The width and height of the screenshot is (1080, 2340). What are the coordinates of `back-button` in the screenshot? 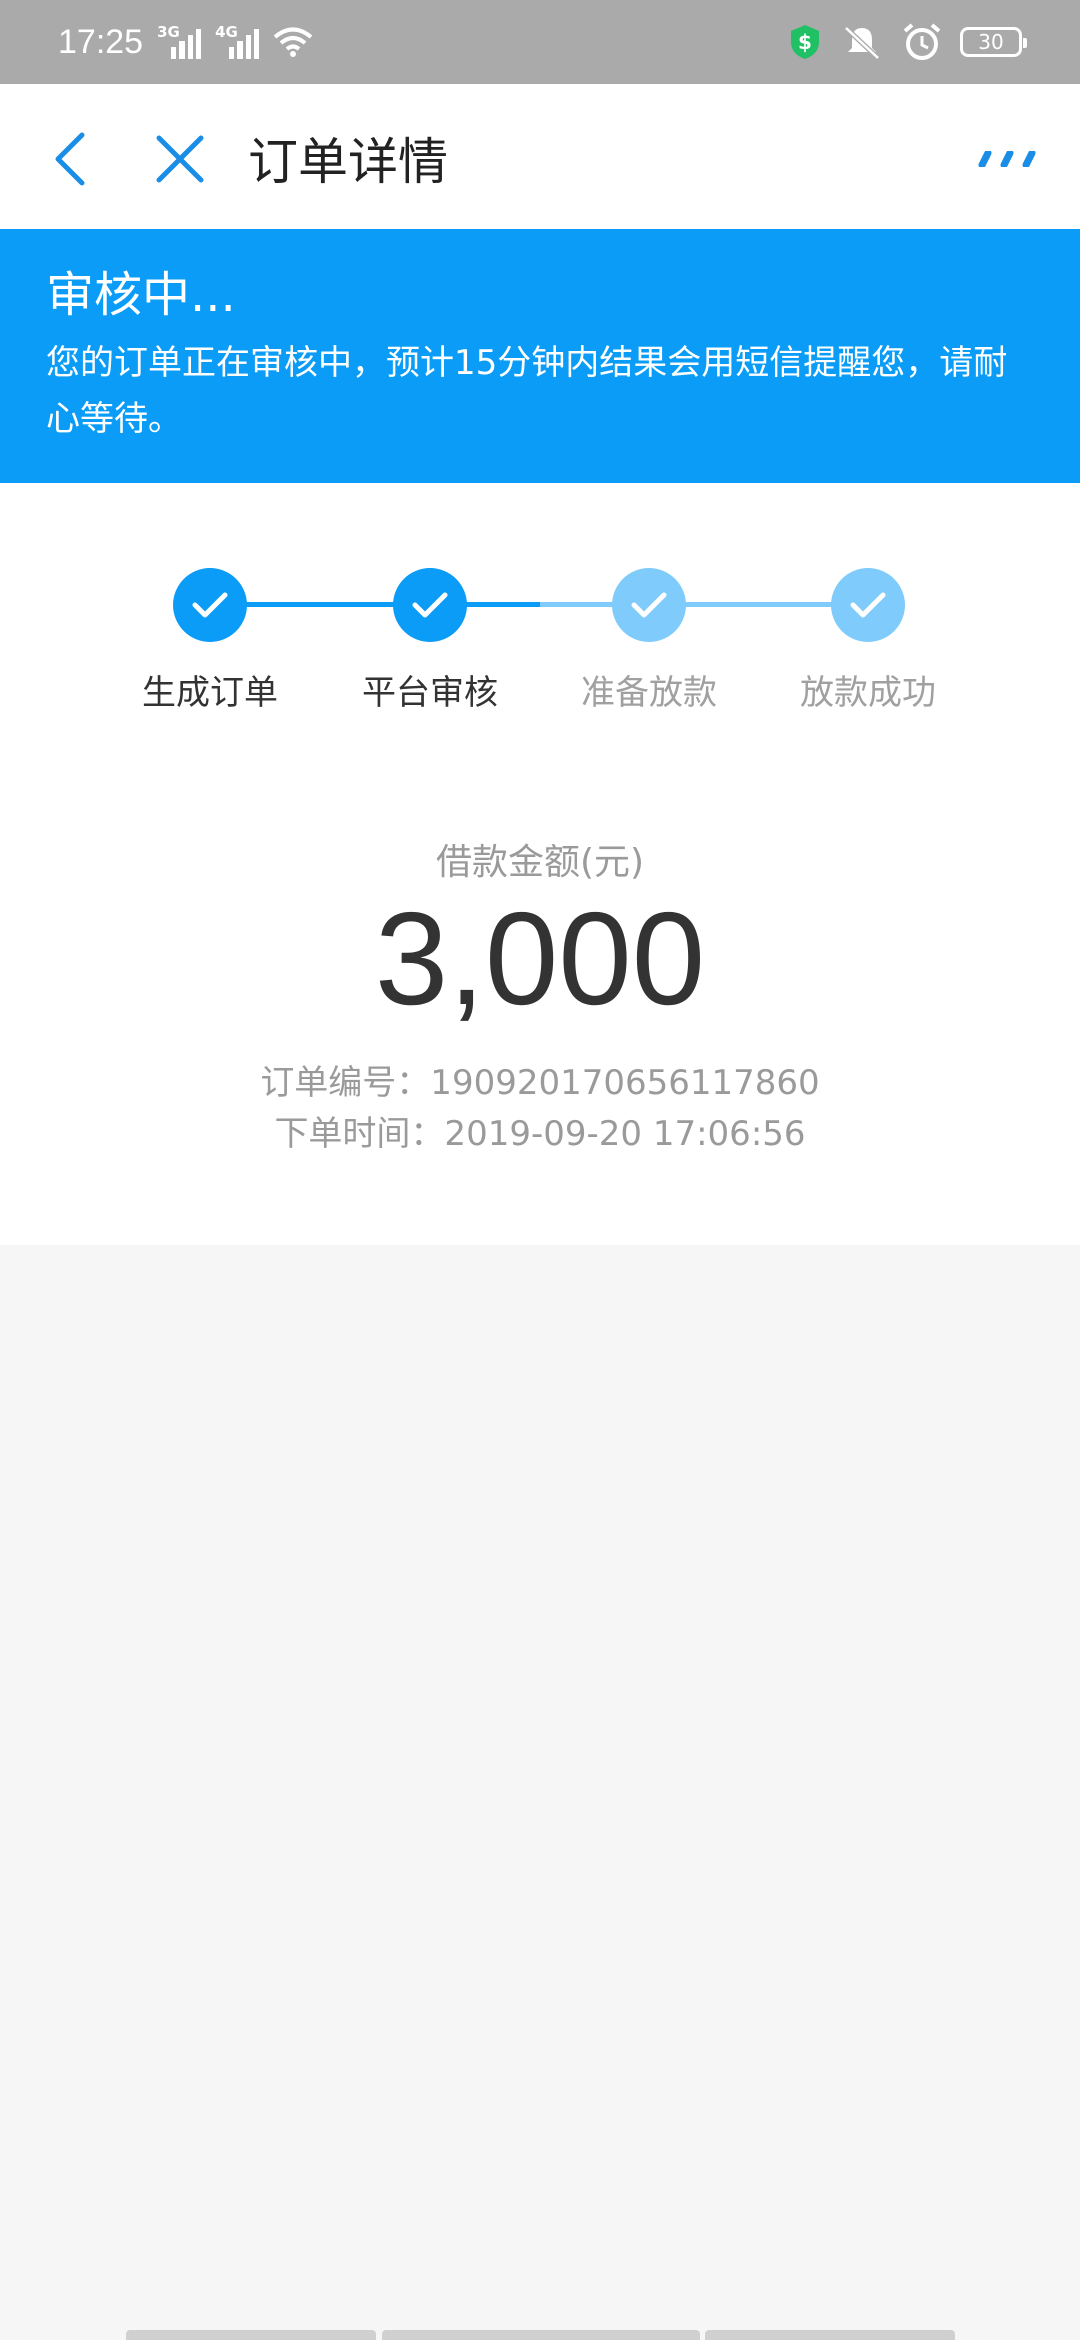 It's located at (70, 159).